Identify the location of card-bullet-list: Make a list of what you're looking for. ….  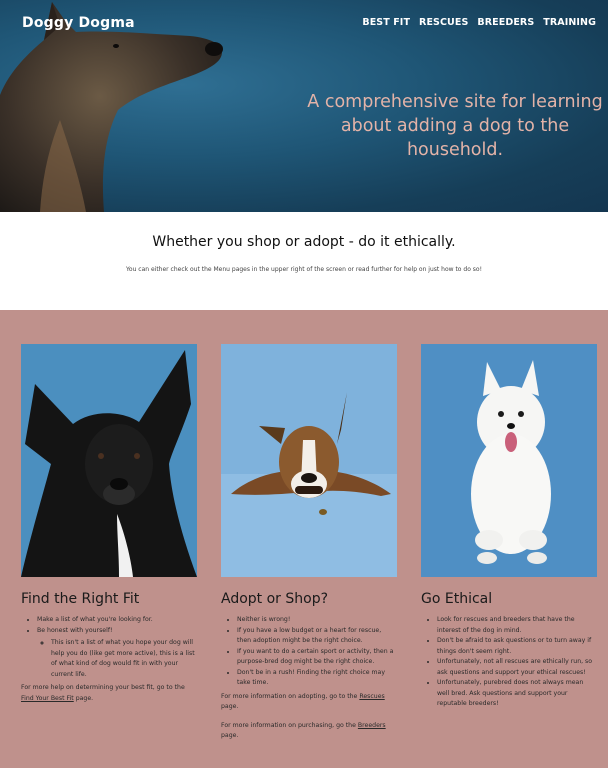
(109, 647).